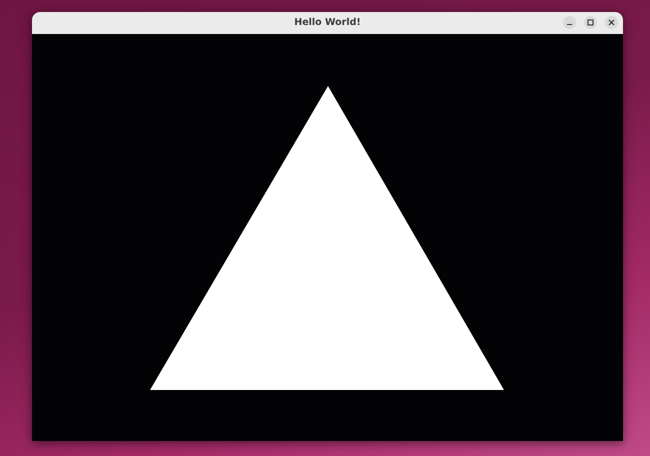 The height and width of the screenshot is (456, 650). I want to click on maximize-icon, so click(590, 22).